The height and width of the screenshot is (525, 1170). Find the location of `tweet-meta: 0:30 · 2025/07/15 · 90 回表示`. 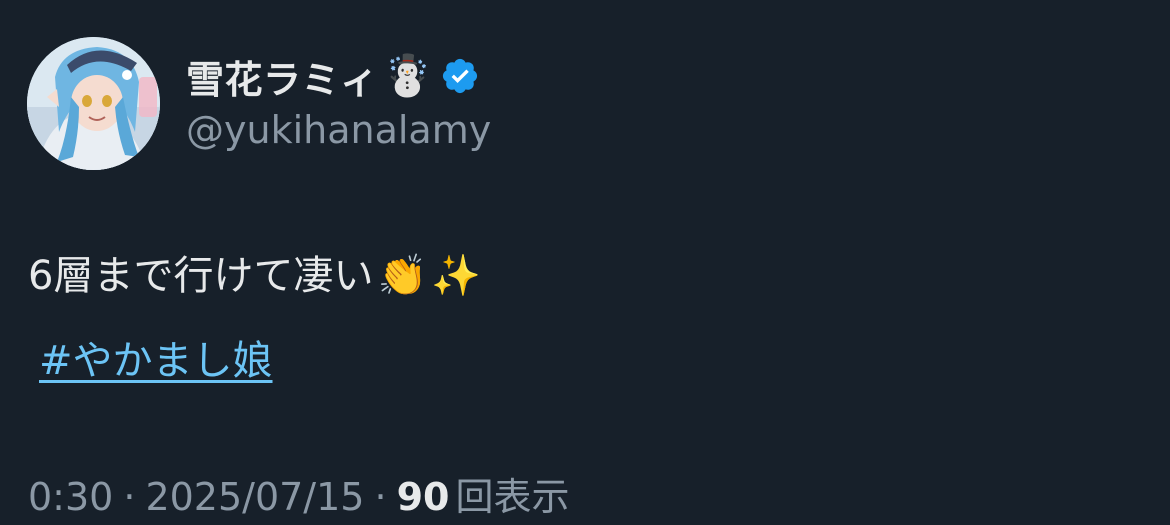

tweet-meta: 0:30 · 2025/07/15 · 90 回表示 is located at coordinates (298, 493).